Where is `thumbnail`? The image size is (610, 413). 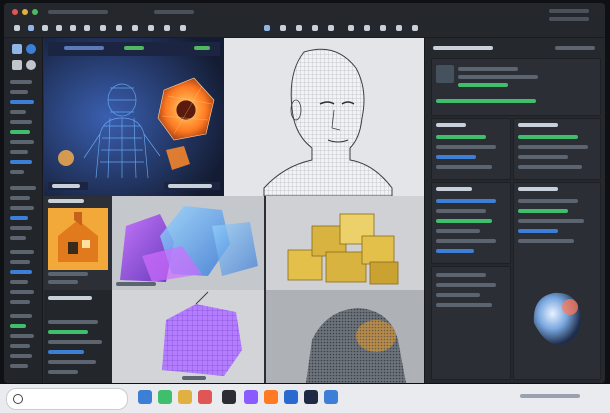 thumbnail is located at coordinates (445, 74).